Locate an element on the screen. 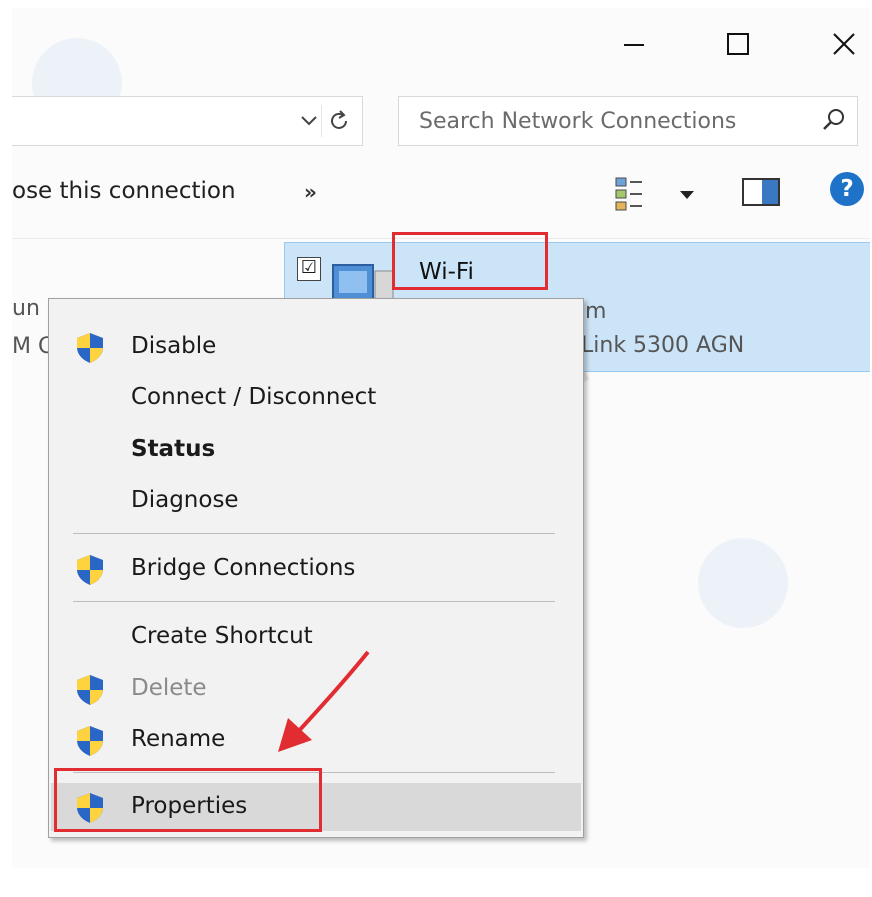  chevron-down-icon is located at coordinates (309, 122).